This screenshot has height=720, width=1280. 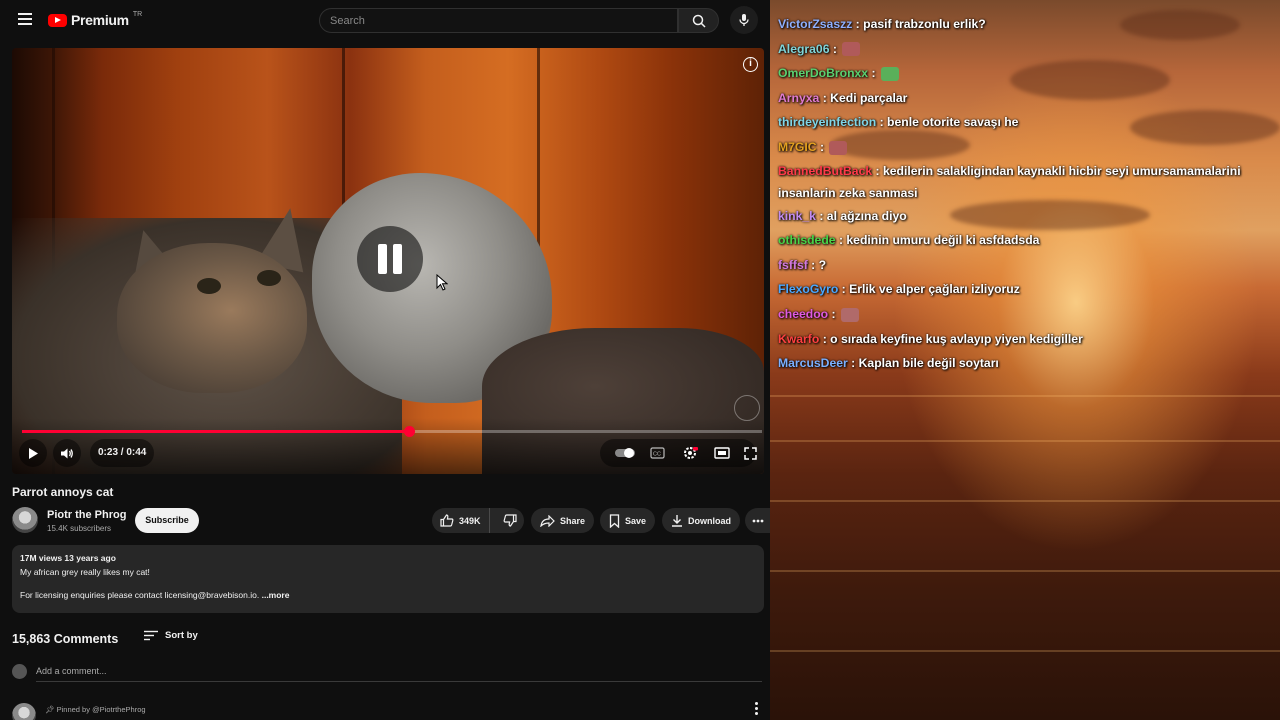 I want to click on top-bar: Premium TR Search, so click(x=385, y=21).